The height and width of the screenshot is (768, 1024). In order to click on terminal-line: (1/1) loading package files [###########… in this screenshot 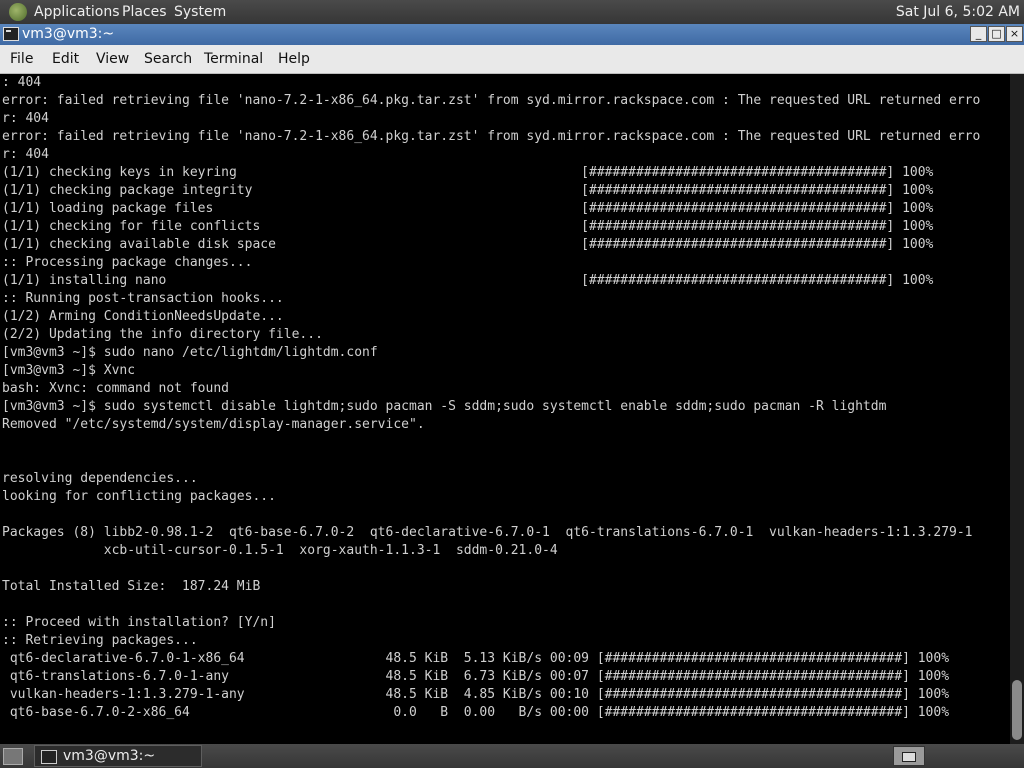, I will do `click(468, 208)`.